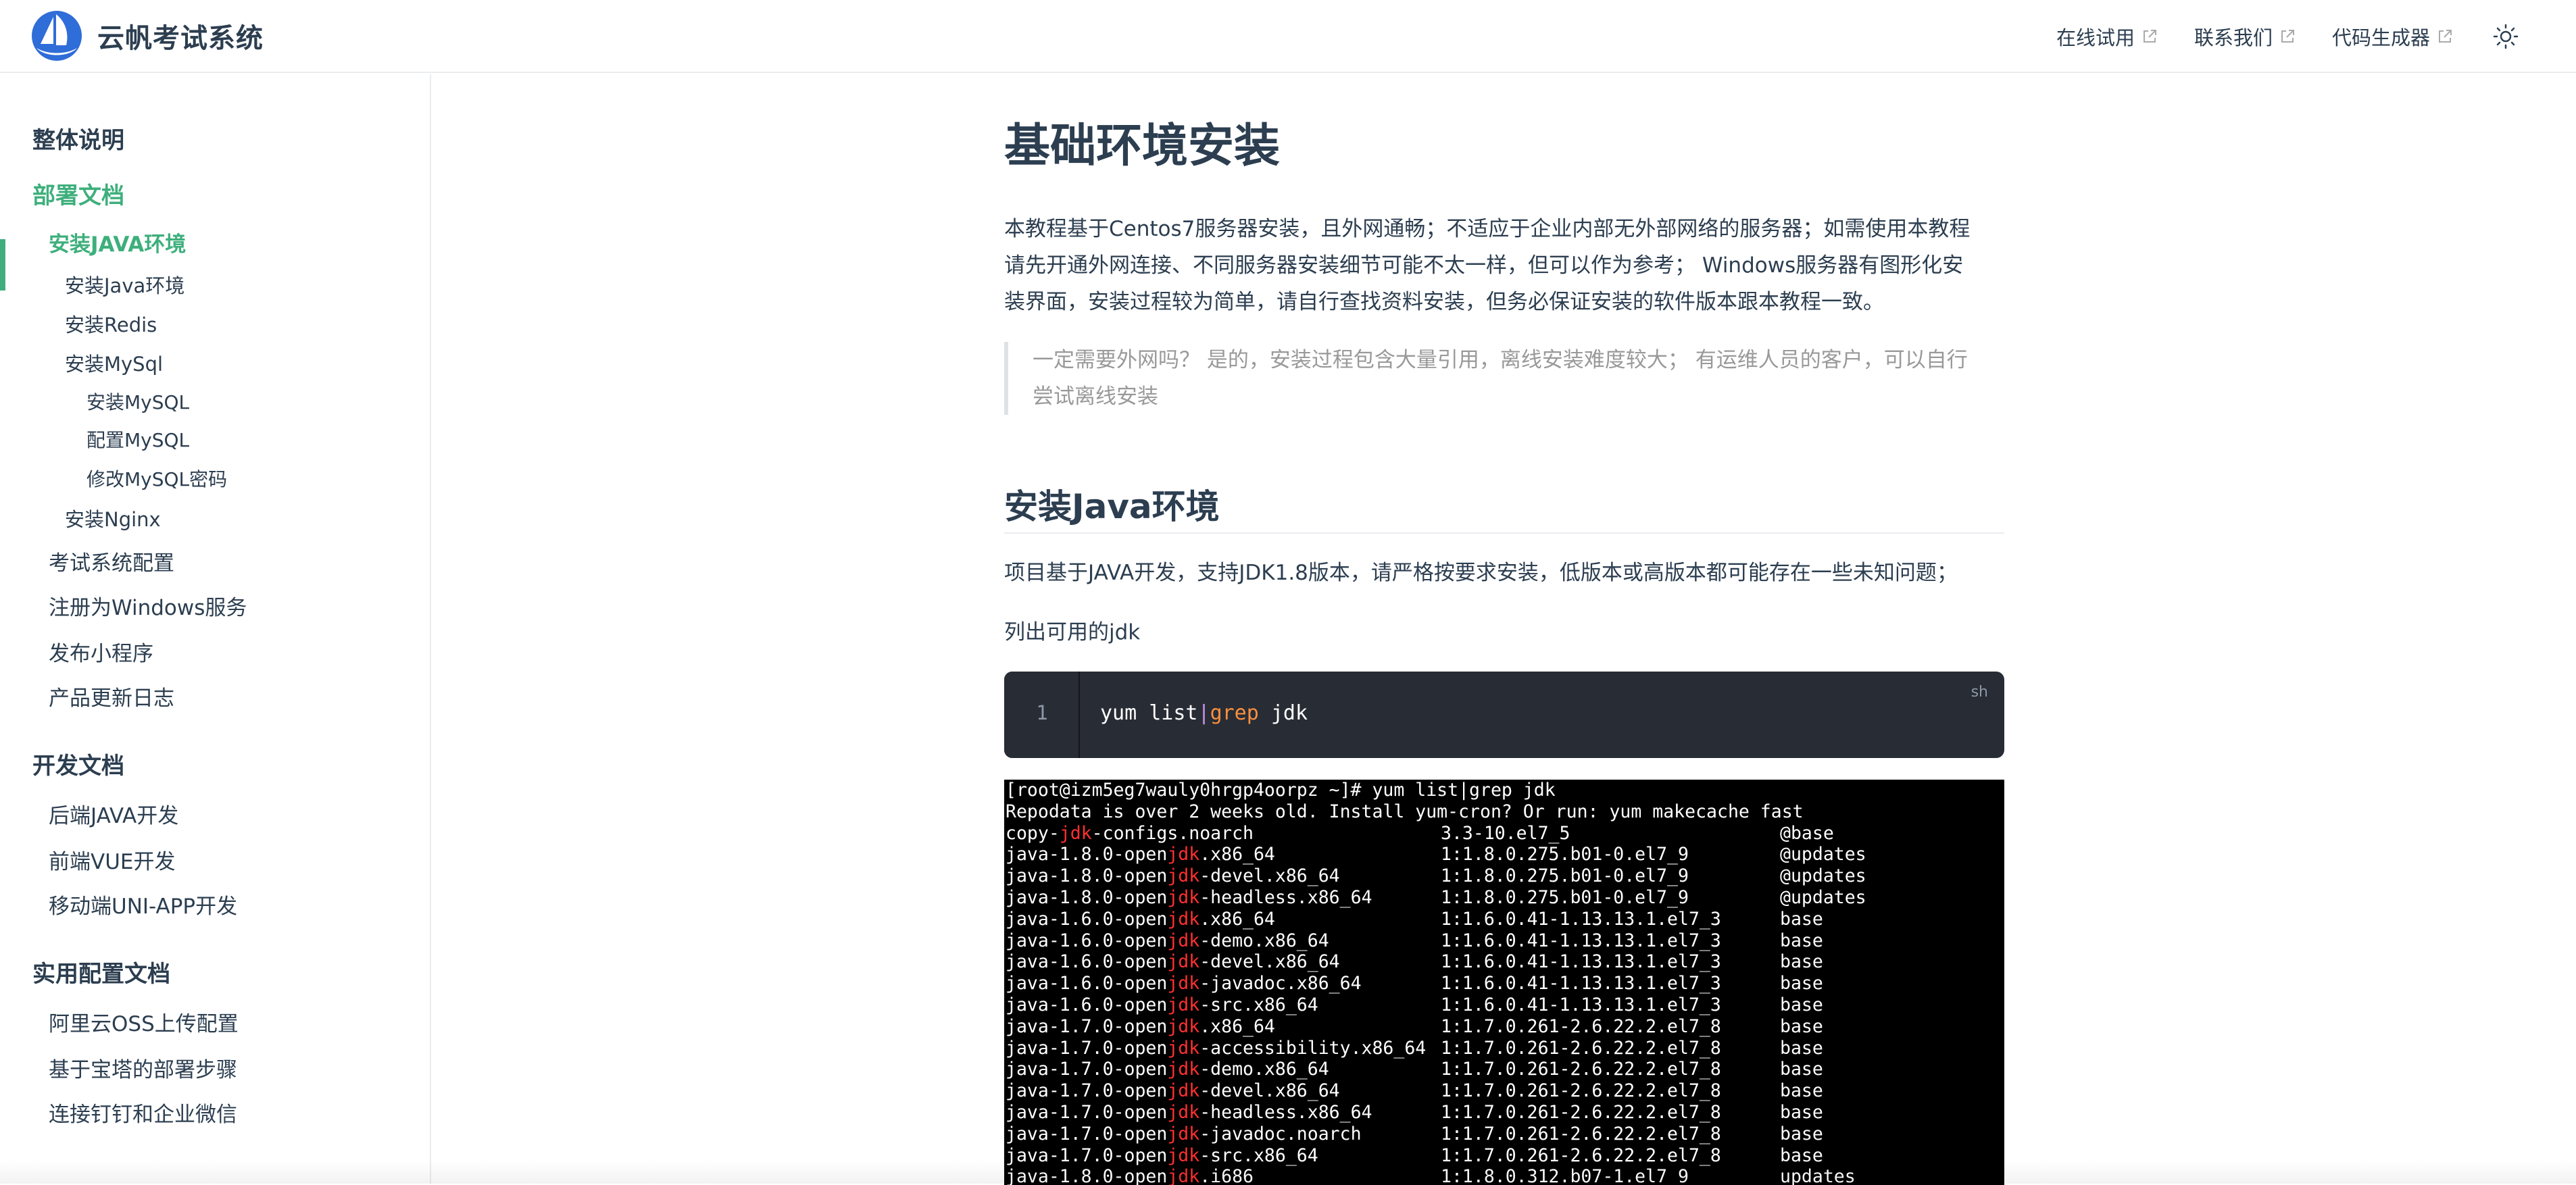 The image size is (2576, 1185). Describe the element at coordinates (2506, 37) in the screenshot. I see `sun-theme-toggle-icon` at that location.